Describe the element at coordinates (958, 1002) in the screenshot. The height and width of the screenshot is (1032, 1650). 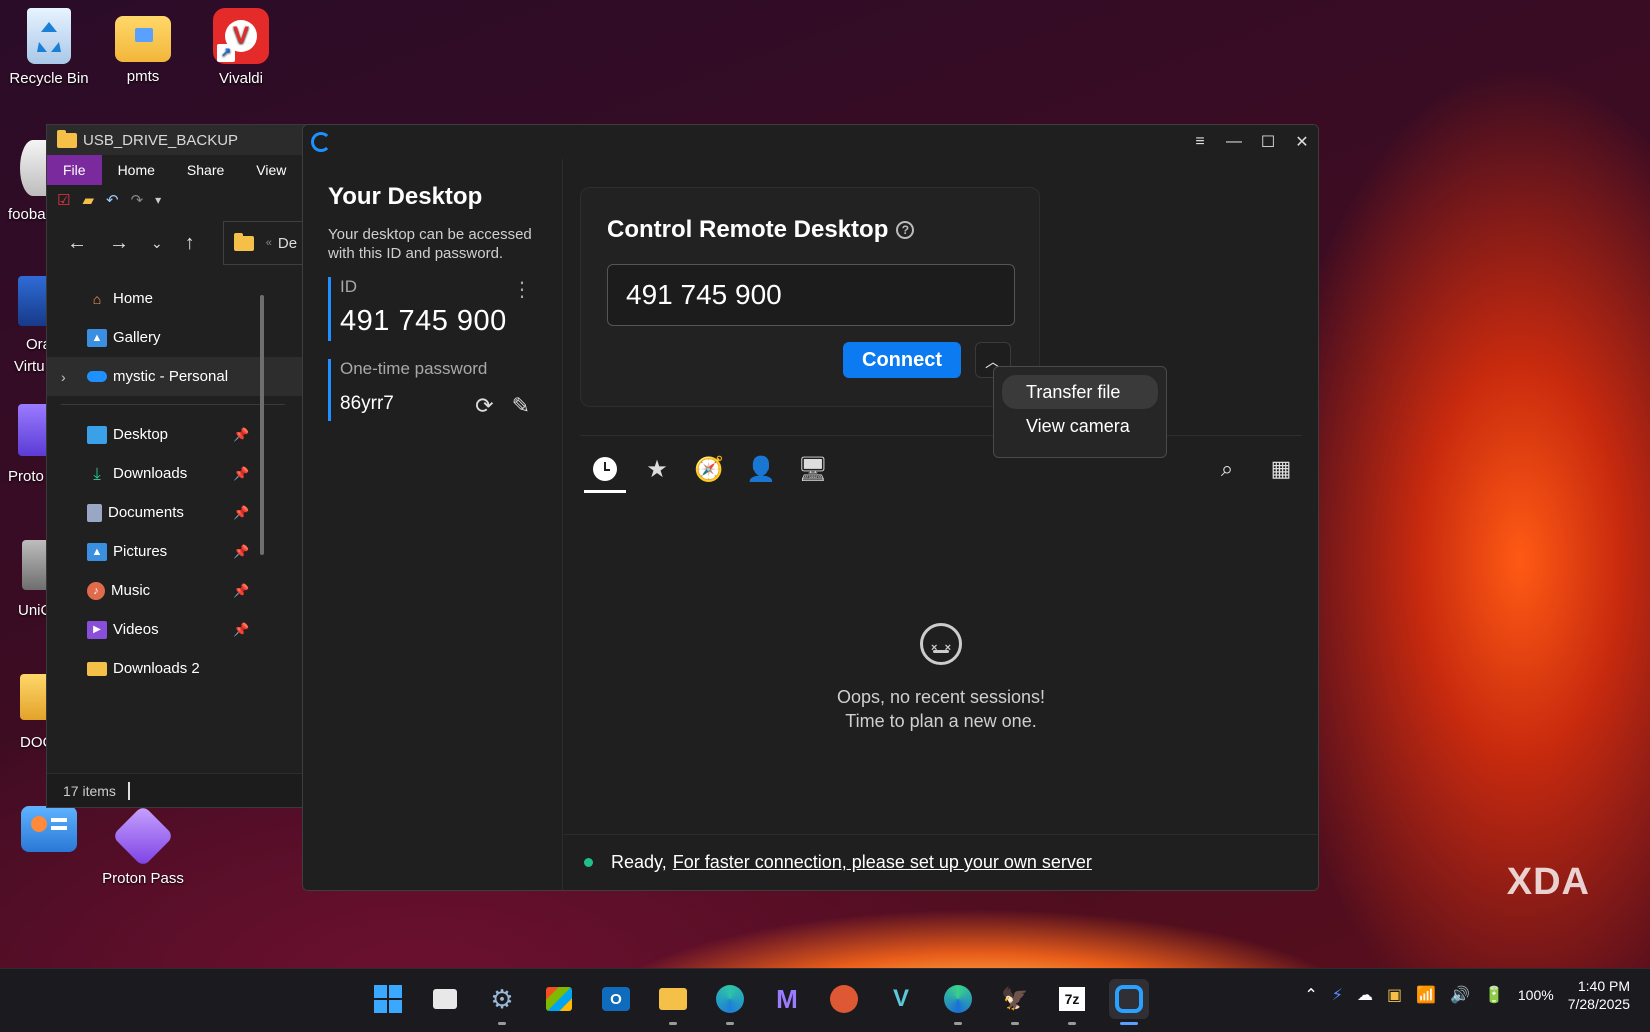
I see `taskbar-edge` at that location.